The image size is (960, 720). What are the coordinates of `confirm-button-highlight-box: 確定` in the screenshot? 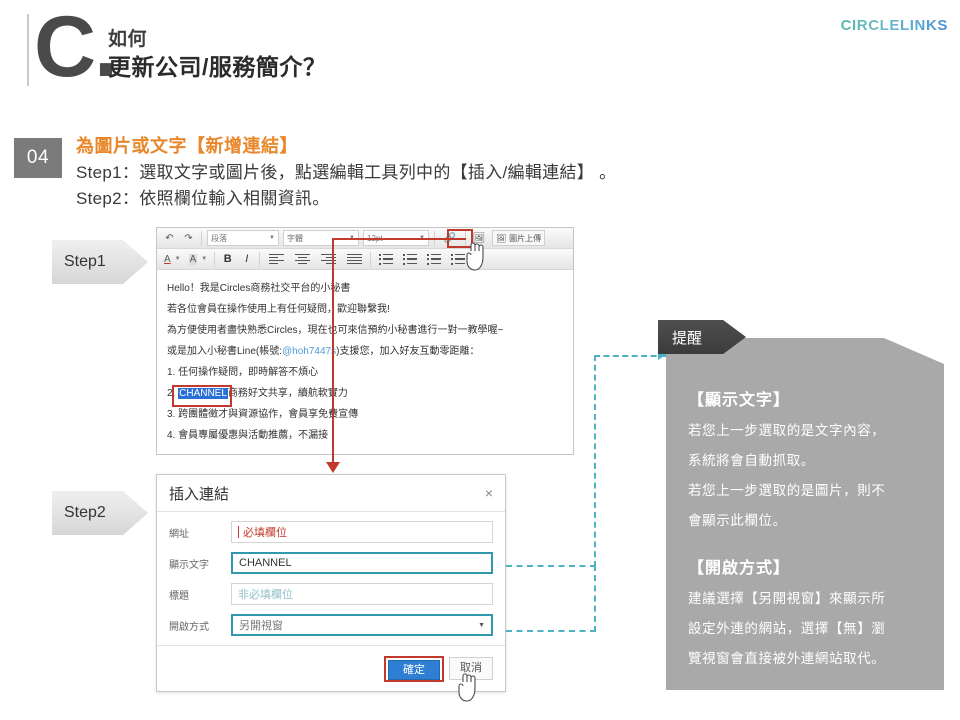 It's located at (414, 668).